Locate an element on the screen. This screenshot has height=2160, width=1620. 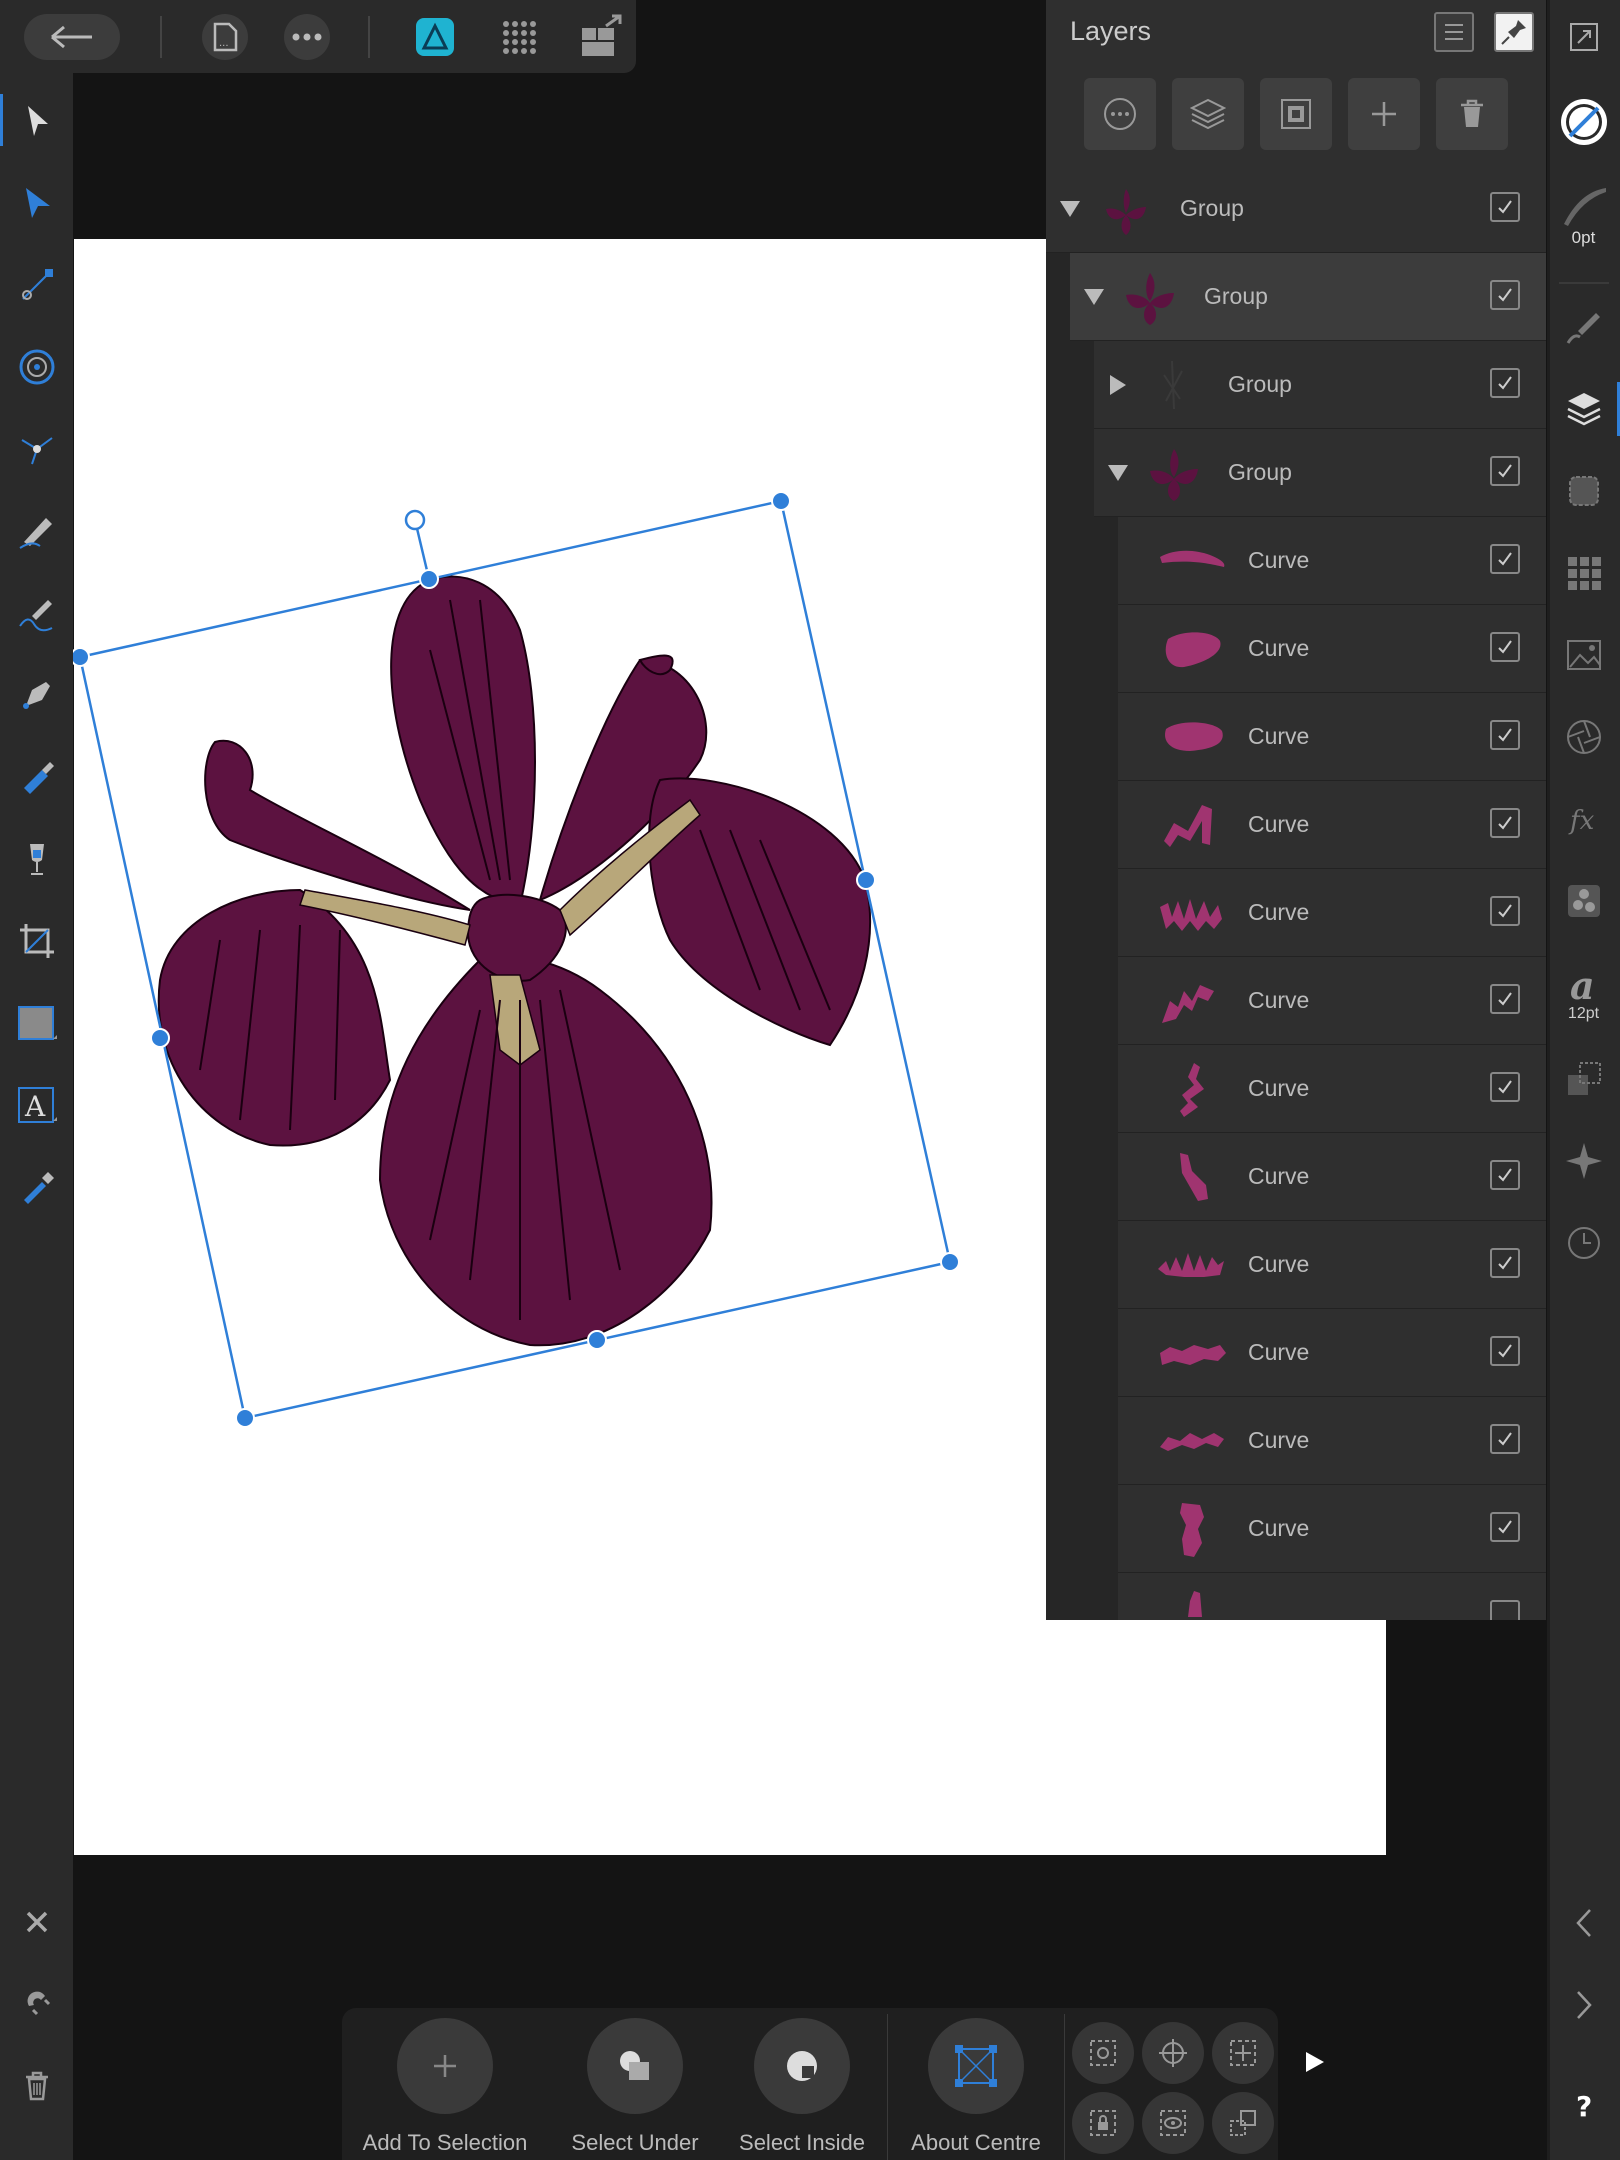
collapse-left-button is located at coordinates (1583, 1923).